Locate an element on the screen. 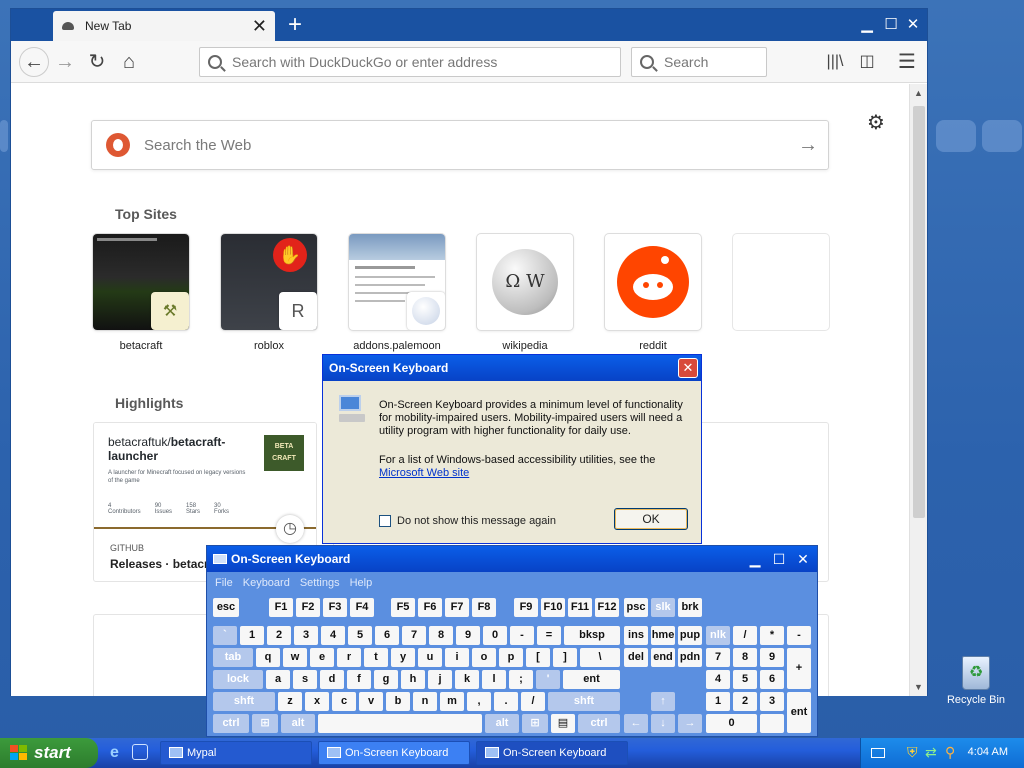 The height and width of the screenshot is (768, 1024). key-': ' is located at coordinates (548, 679).